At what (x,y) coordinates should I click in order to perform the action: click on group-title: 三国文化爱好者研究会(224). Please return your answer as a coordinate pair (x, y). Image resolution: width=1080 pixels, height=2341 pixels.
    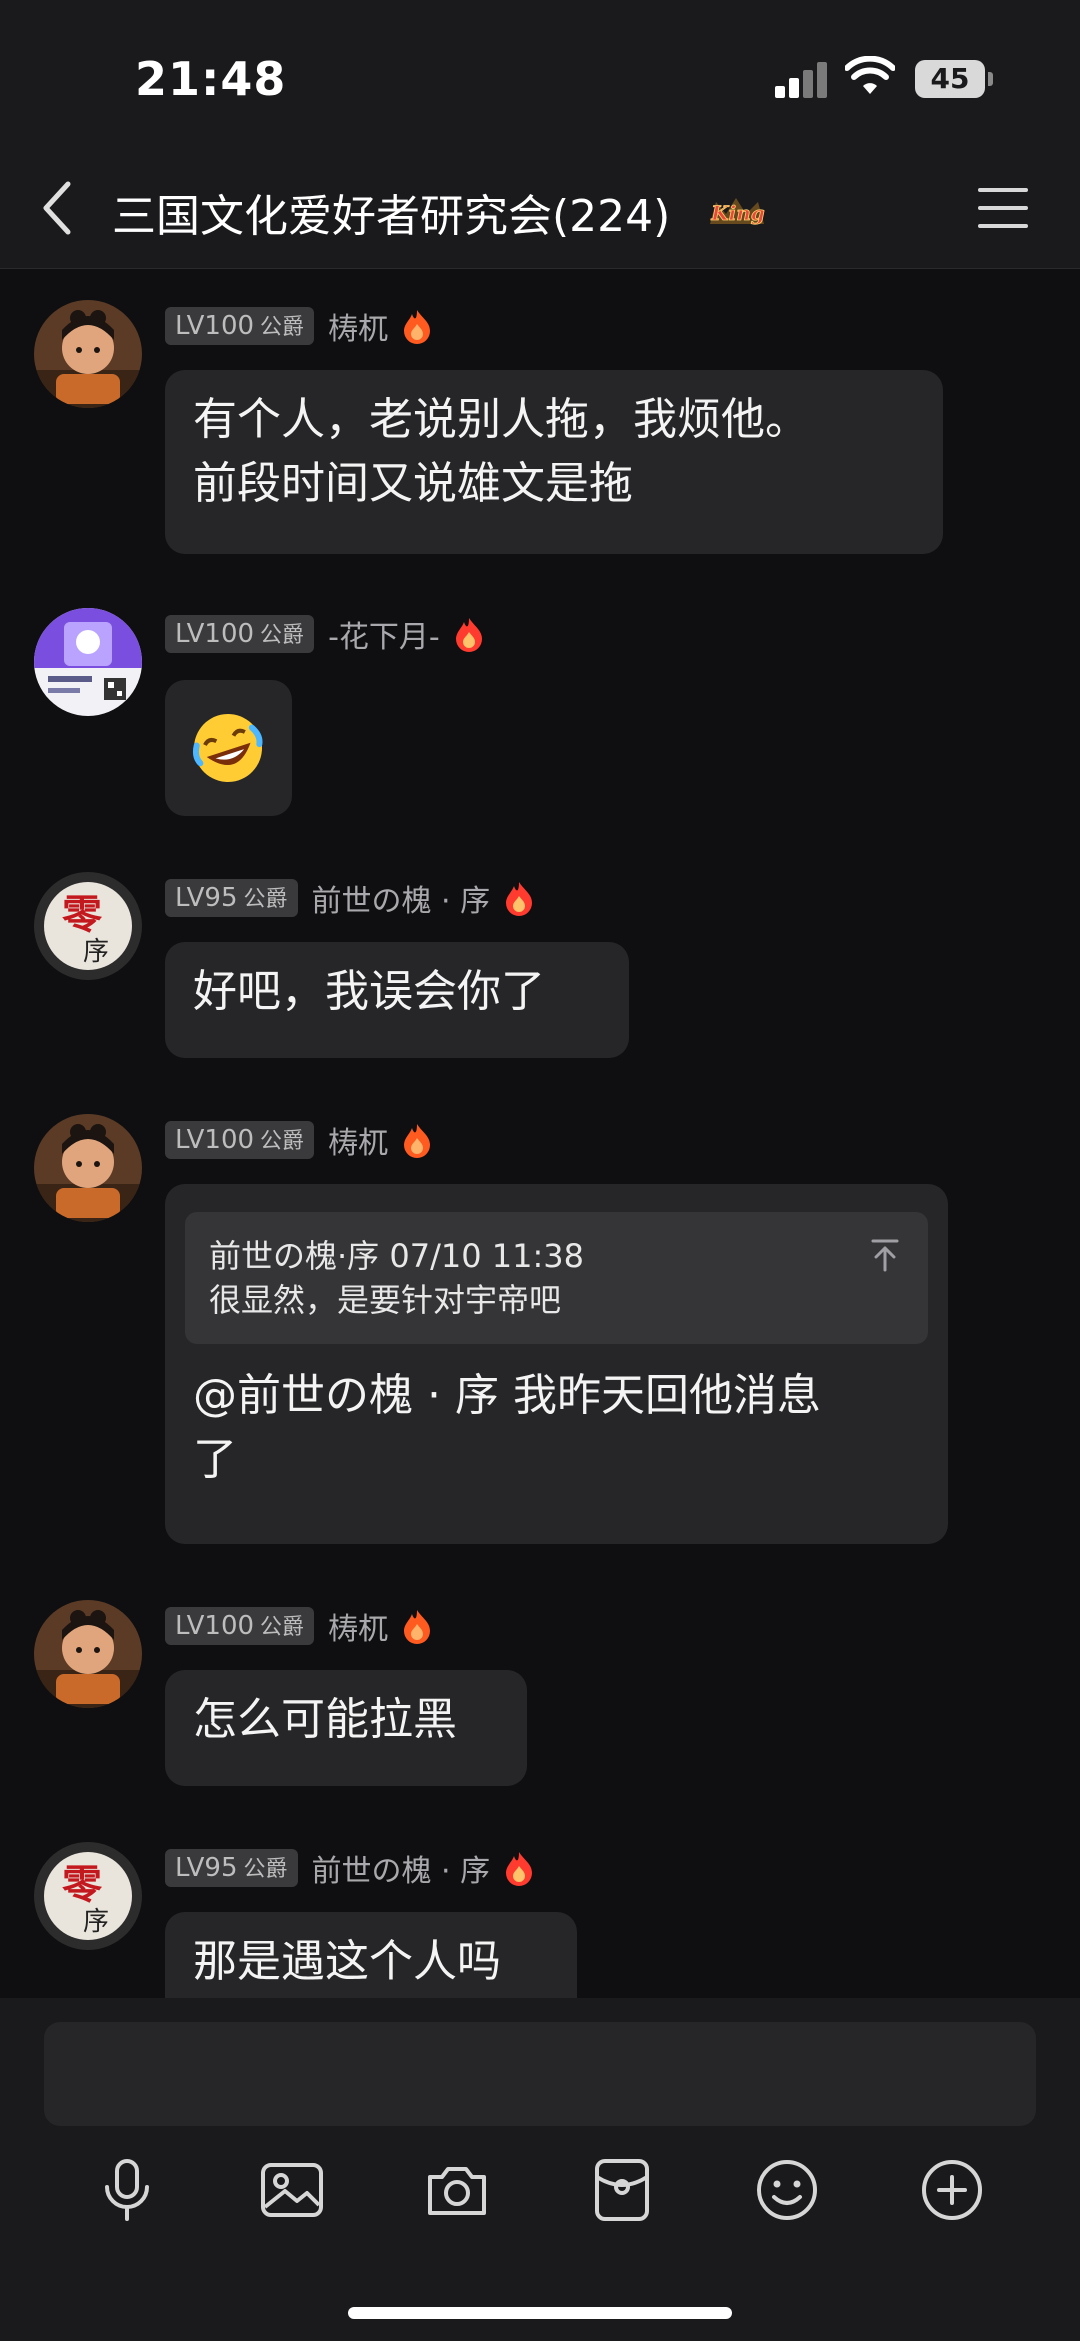
    Looking at the image, I should click on (391, 212).